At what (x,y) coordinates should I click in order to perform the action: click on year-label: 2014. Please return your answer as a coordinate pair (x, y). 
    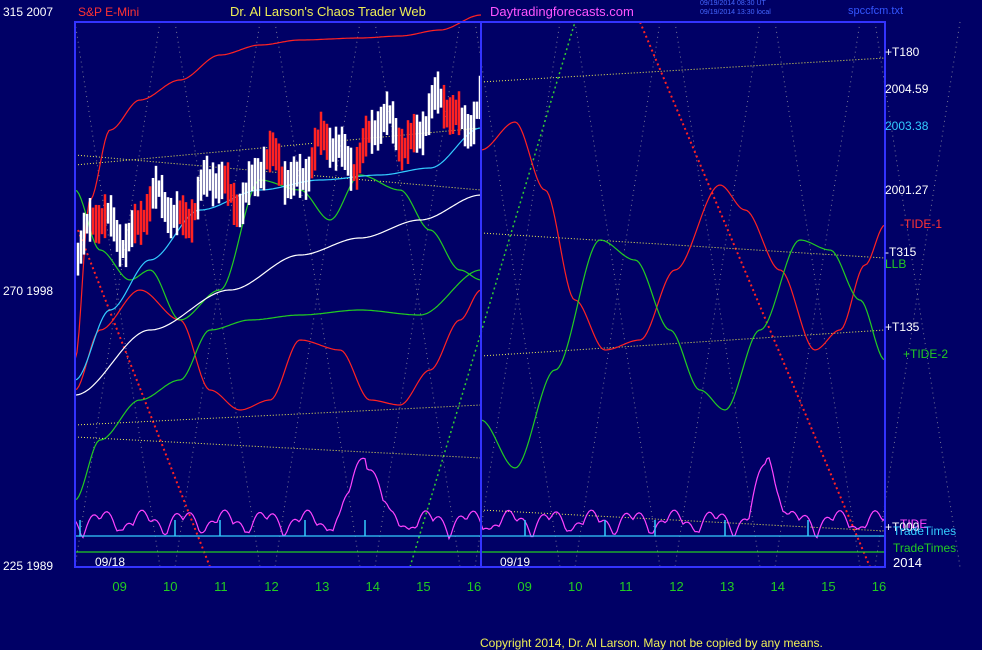
    Looking at the image, I should click on (907, 562).